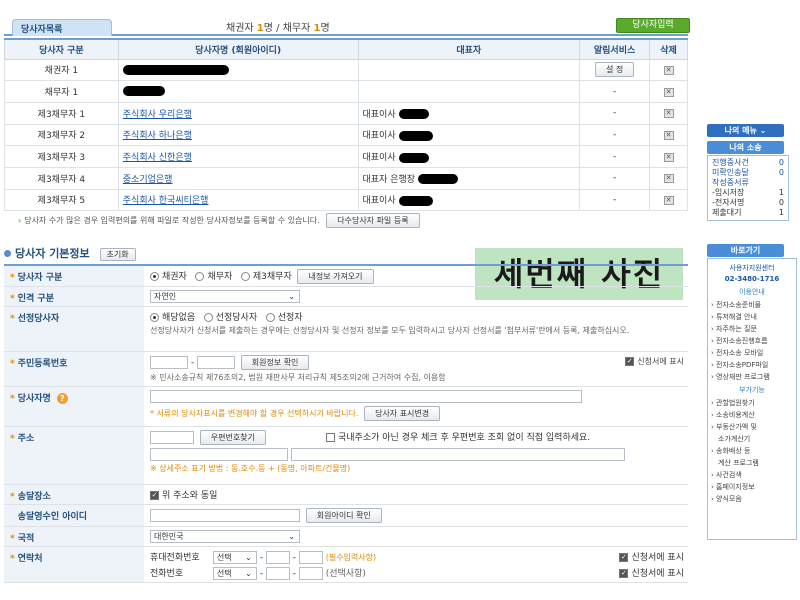 The height and width of the screenshot is (600, 800). What do you see at coordinates (469, 91) in the screenshot?
I see `party-rep` at bounding box center [469, 91].